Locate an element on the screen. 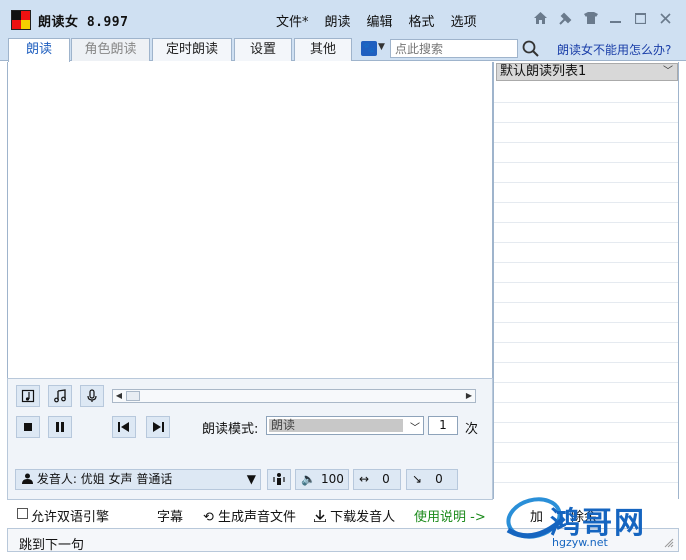 This screenshot has height=560, width=686. usage-link: 使用说明 -> is located at coordinates (450, 515).